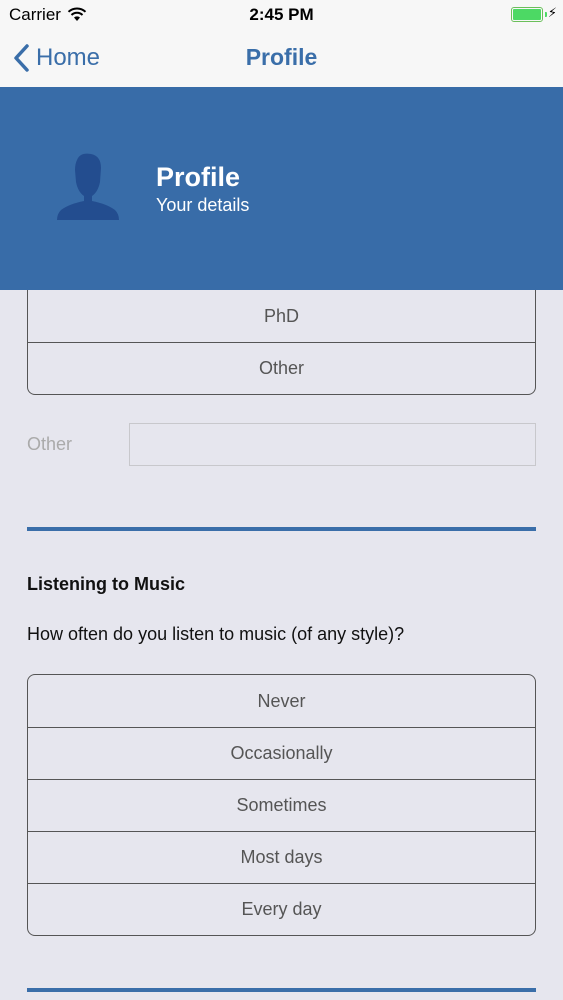  Describe the element at coordinates (281, 316) in the screenshot. I see `option-phd: PhD` at that location.